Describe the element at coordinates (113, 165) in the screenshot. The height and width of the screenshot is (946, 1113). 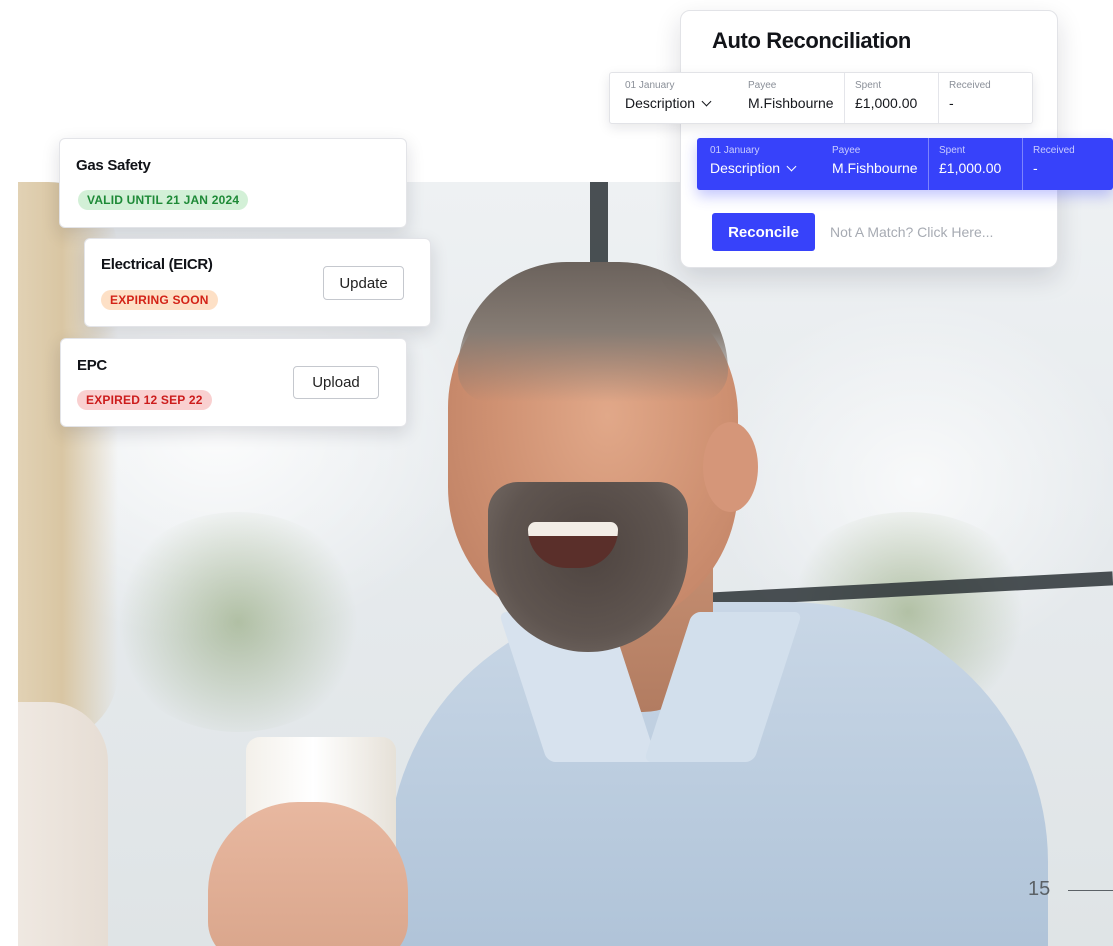
I see `gas-safety-title: Gas Safety` at that location.